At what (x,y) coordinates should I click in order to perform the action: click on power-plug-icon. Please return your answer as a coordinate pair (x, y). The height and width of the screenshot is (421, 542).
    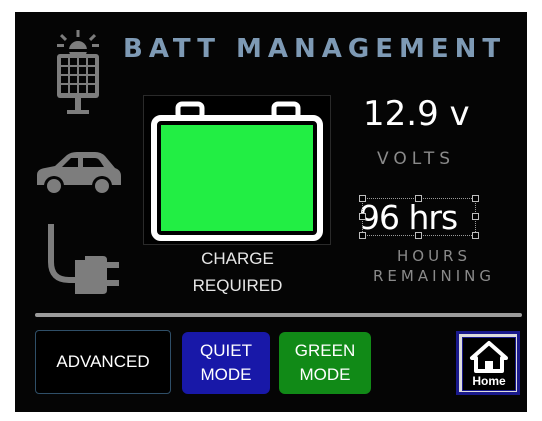
    Looking at the image, I should click on (81, 258).